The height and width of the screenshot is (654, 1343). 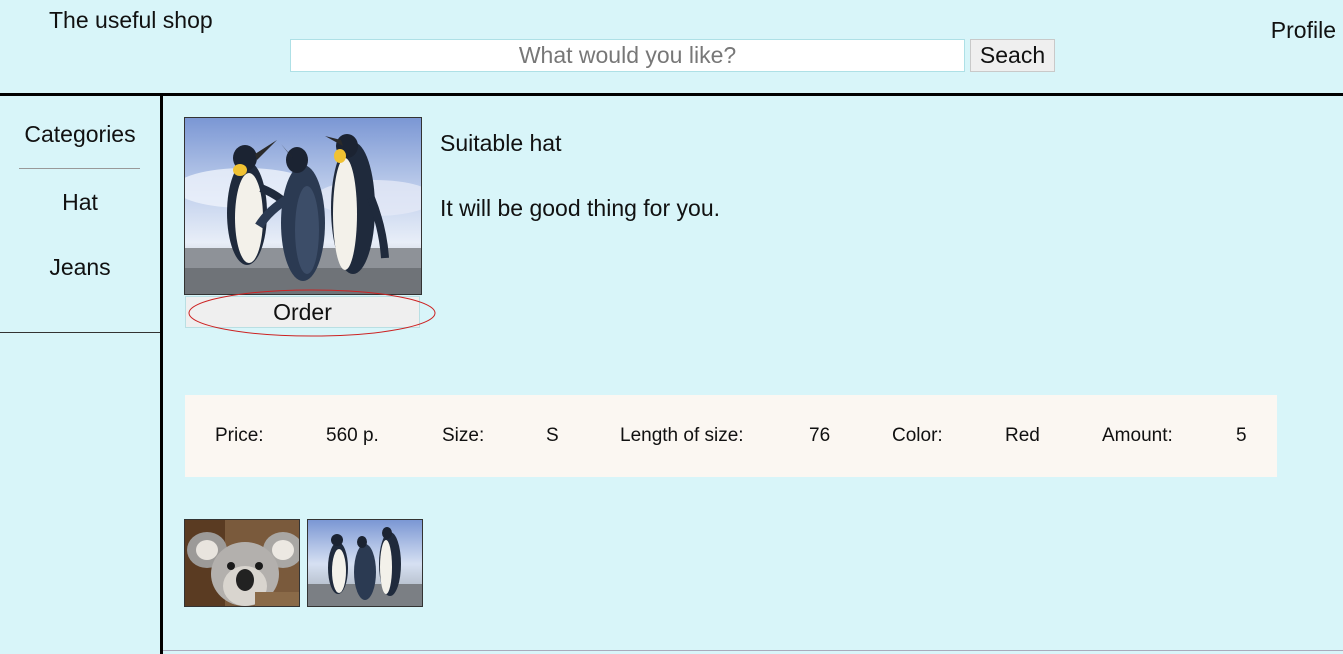 I want to click on profile-link: Profile, so click(x=1303, y=30).